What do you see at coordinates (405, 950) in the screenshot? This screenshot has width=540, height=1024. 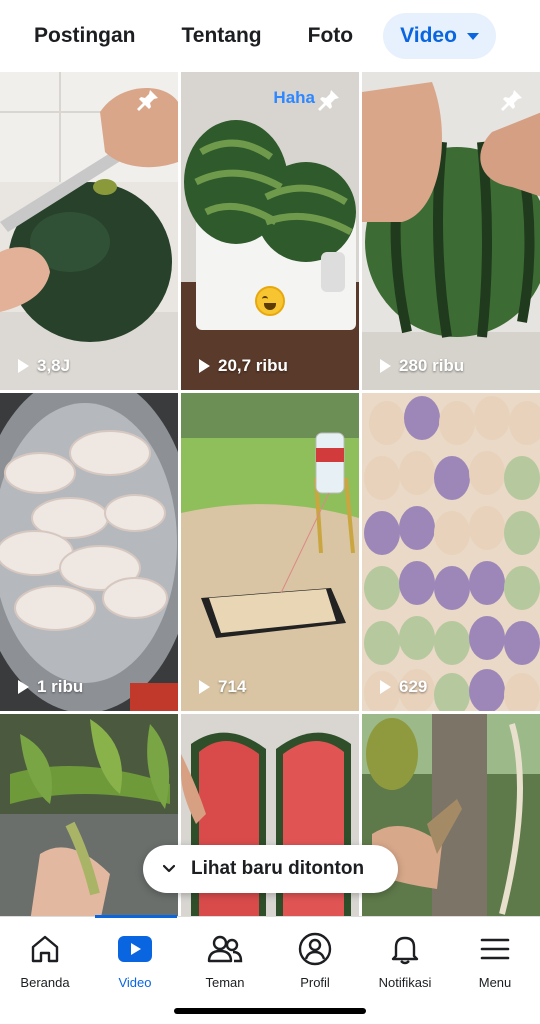 I see `bell-icon` at bounding box center [405, 950].